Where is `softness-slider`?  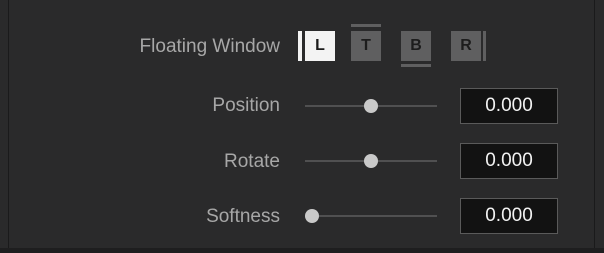
softness-slider is located at coordinates (371, 216).